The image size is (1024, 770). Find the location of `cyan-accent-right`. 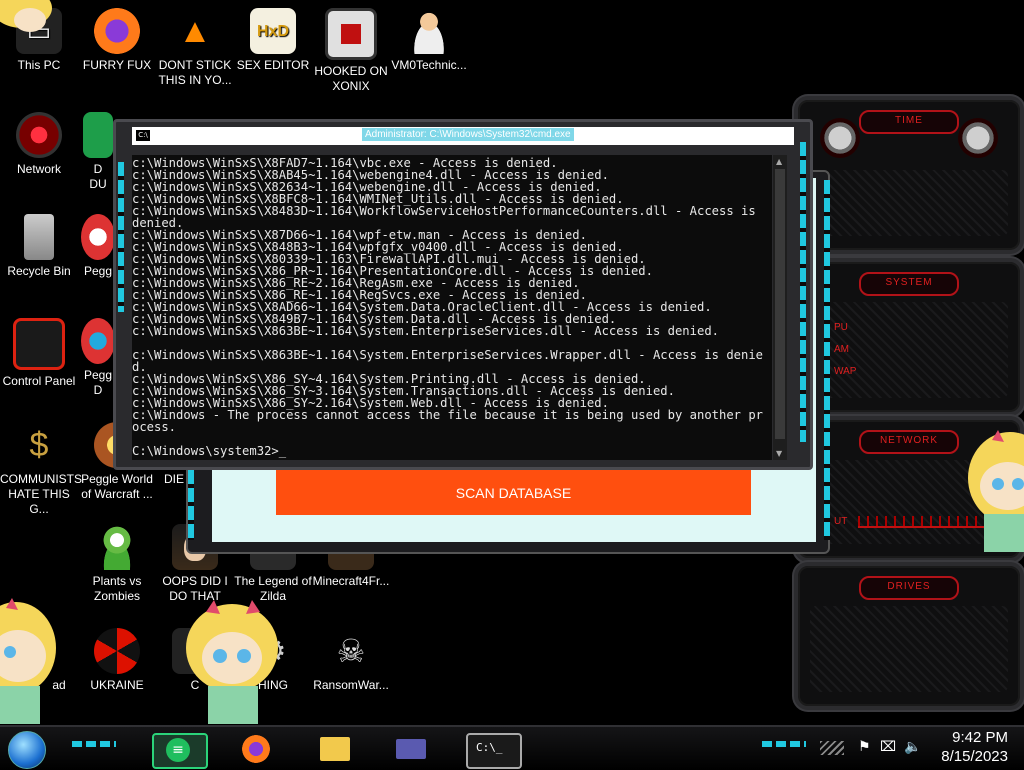

cyan-accent-right is located at coordinates (827, 360).